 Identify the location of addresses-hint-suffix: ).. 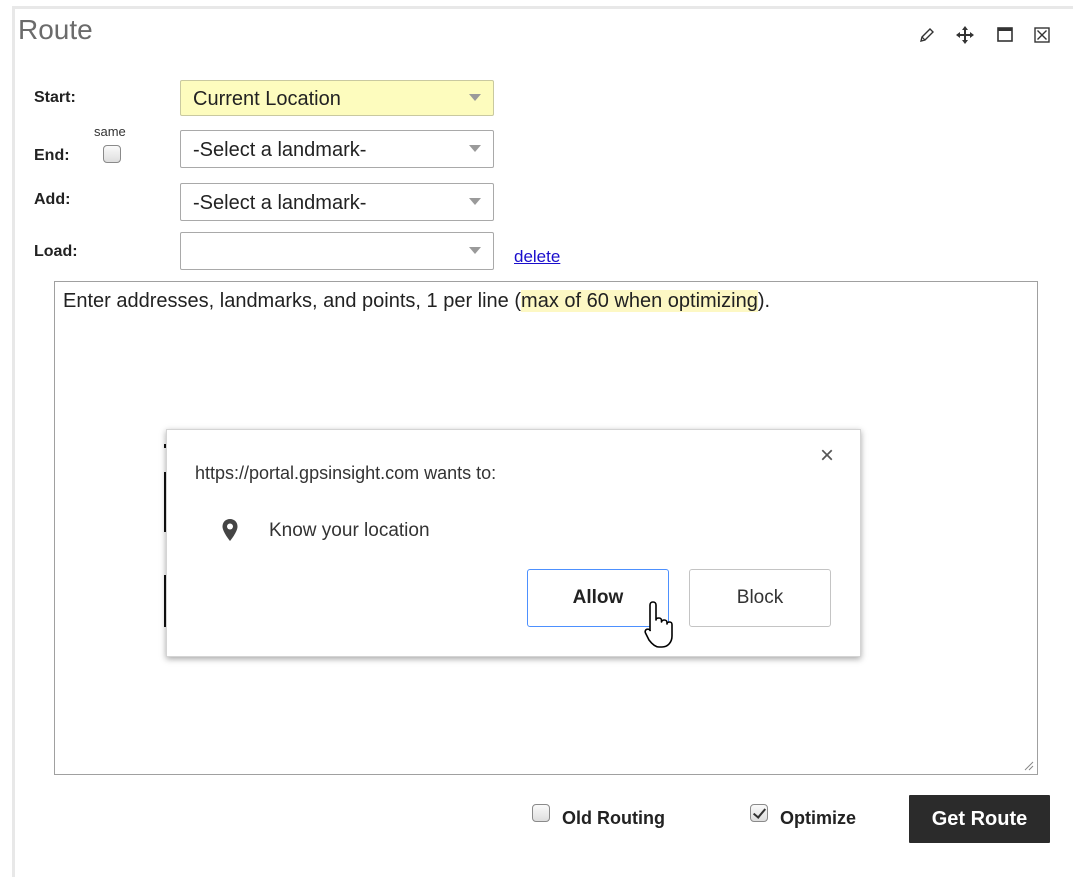
(764, 301).